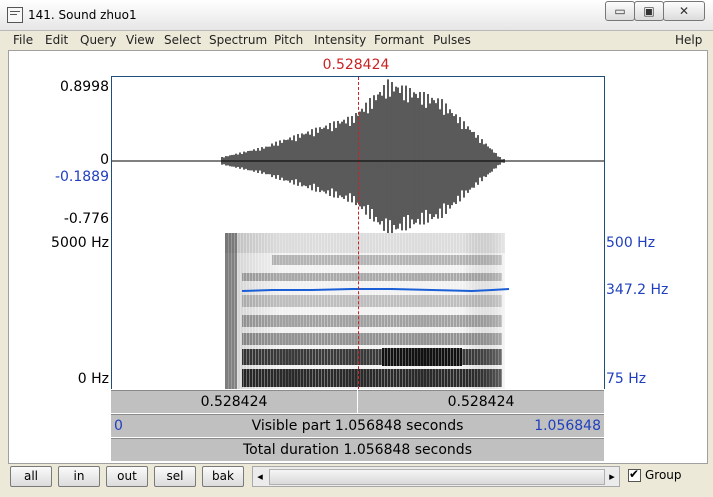 The image size is (713, 497). I want to click on menu-query: Query, so click(98, 40).